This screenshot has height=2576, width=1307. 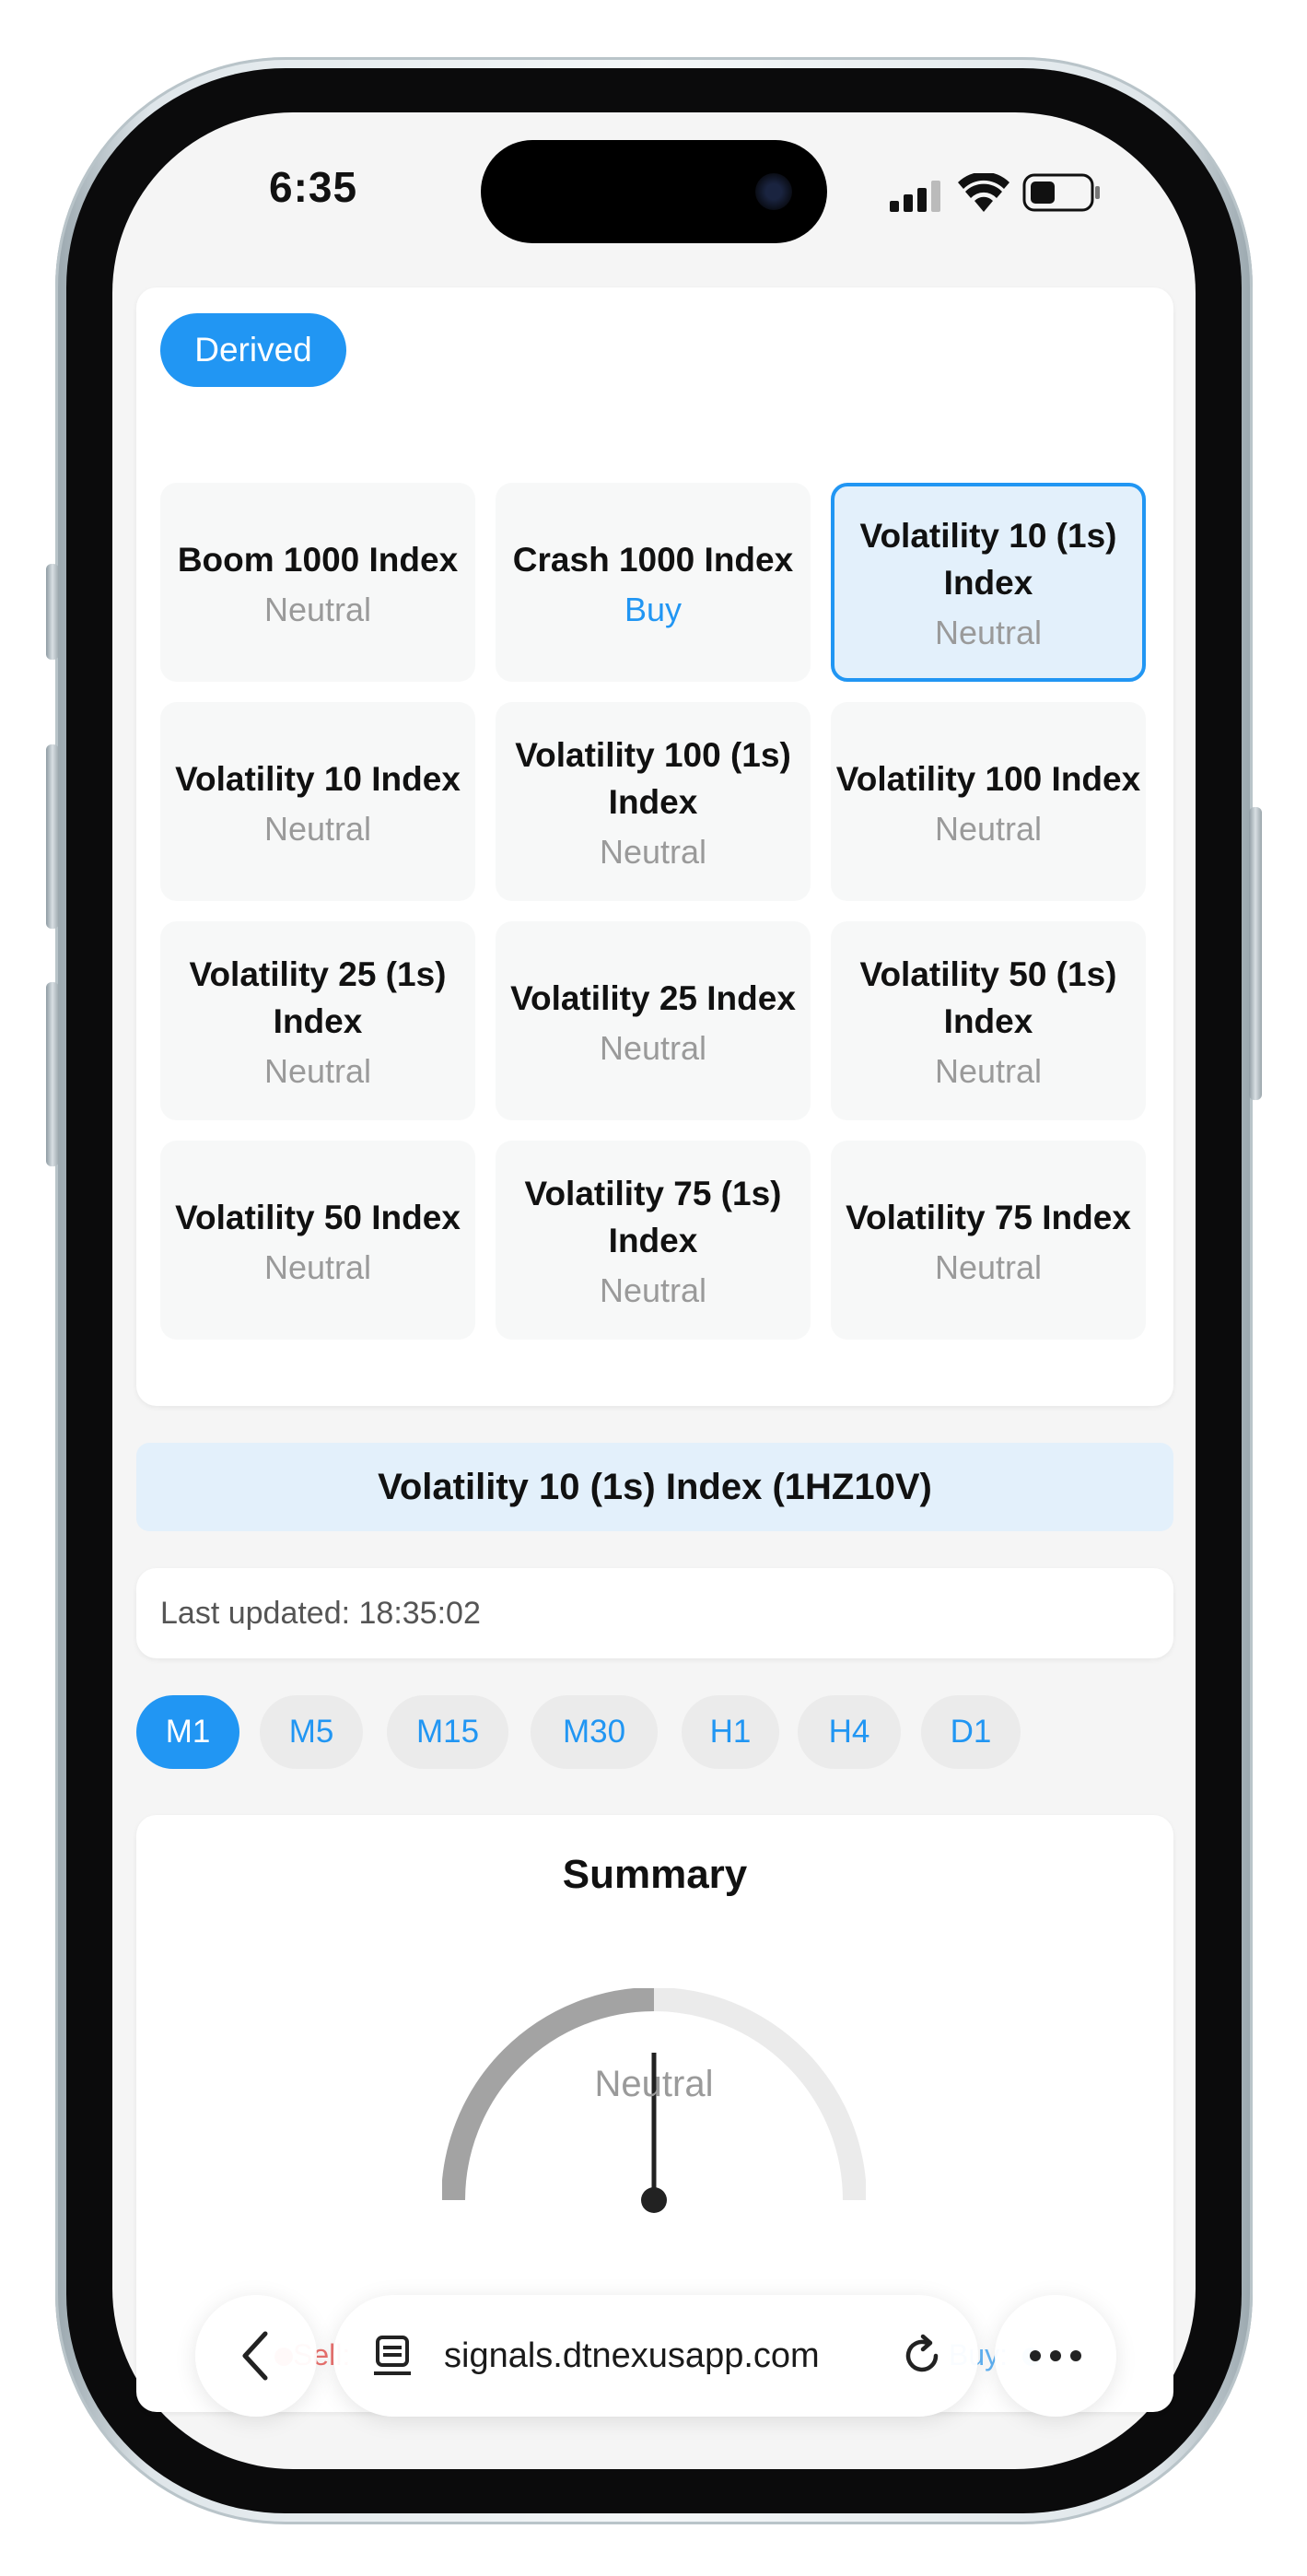 What do you see at coordinates (318, 997) in the screenshot?
I see `symbol-name: Volatility 25 (1s) Index` at bounding box center [318, 997].